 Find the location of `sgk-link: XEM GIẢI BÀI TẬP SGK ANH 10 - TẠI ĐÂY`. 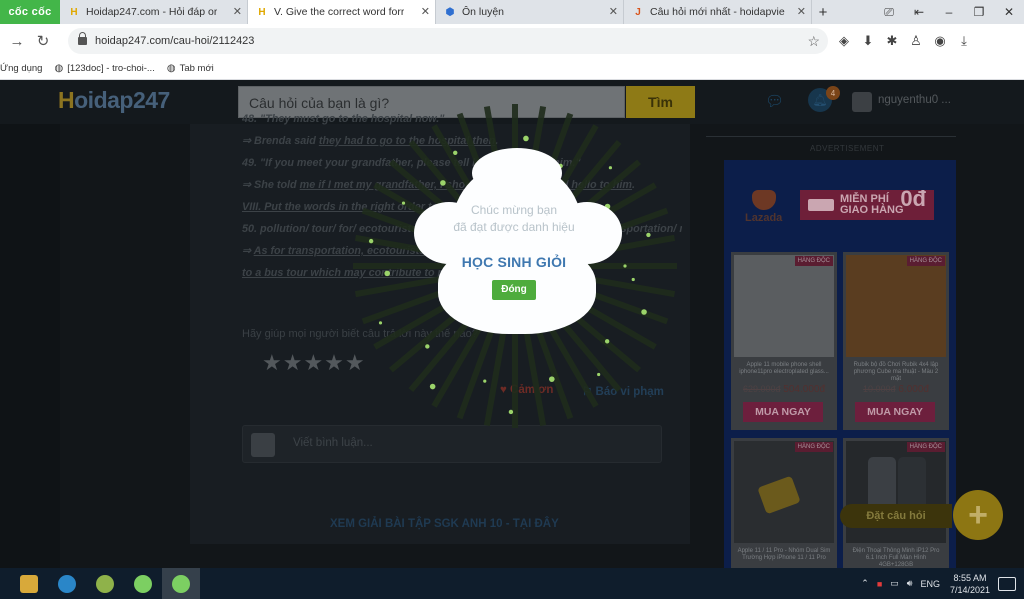

sgk-link: XEM GIẢI BÀI TẬP SGK ANH 10 - TẠI ĐÂY is located at coordinates (444, 524).